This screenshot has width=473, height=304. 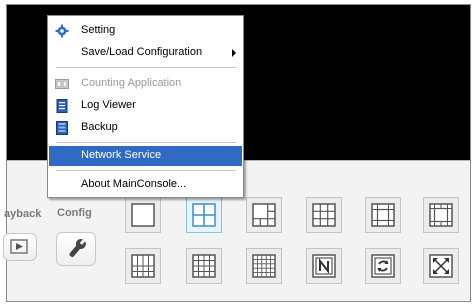 I want to click on playback-button, so click(x=20, y=247).